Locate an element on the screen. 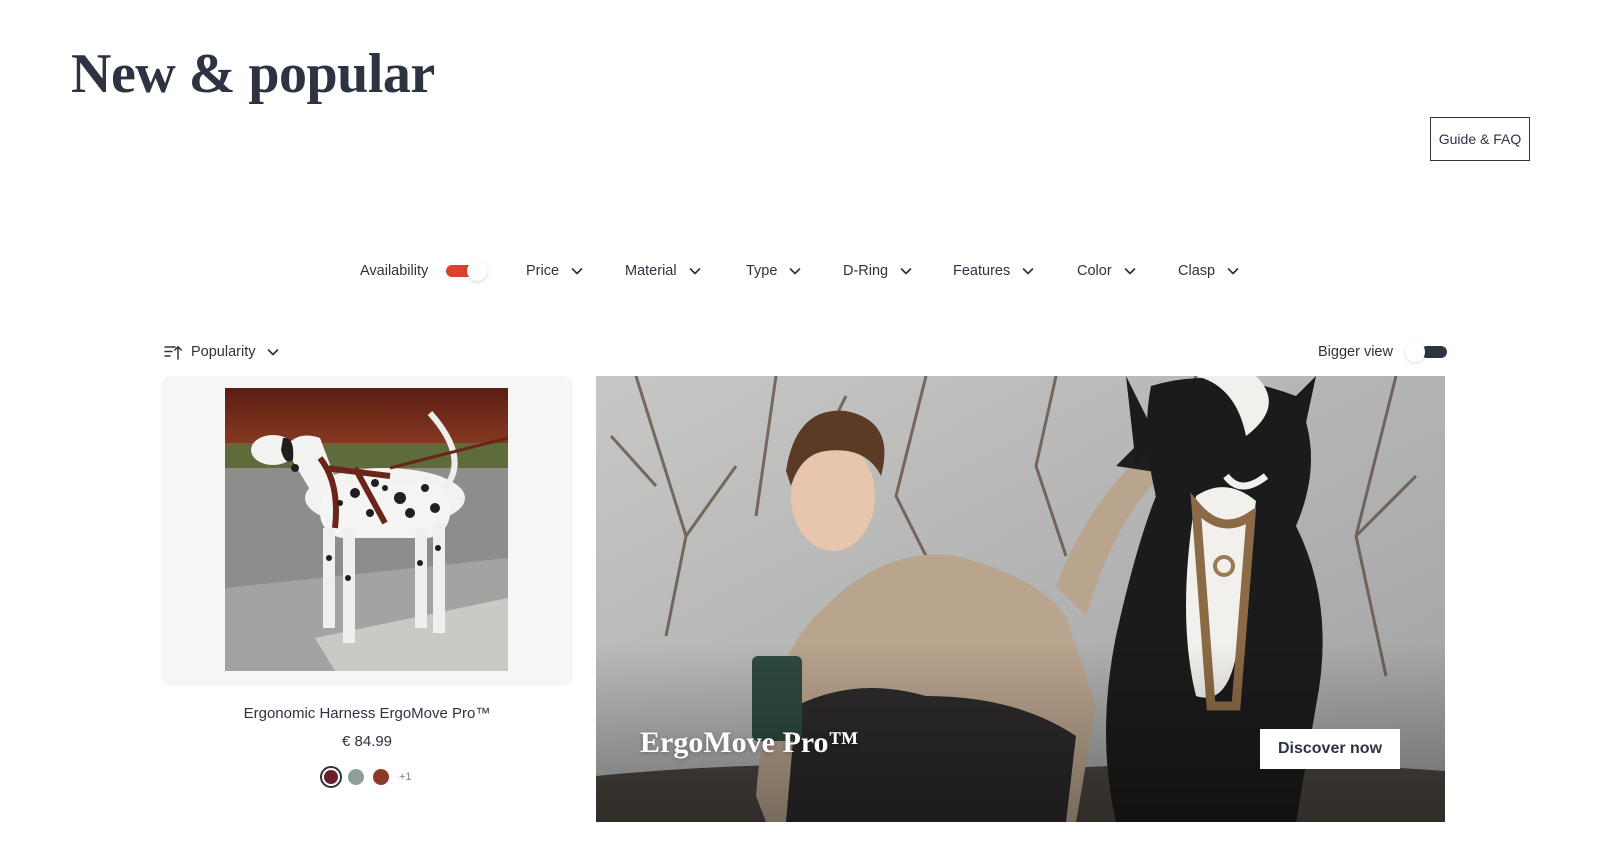 The height and width of the screenshot is (853, 1600). availability-toggle is located at coordinates (466, 271).